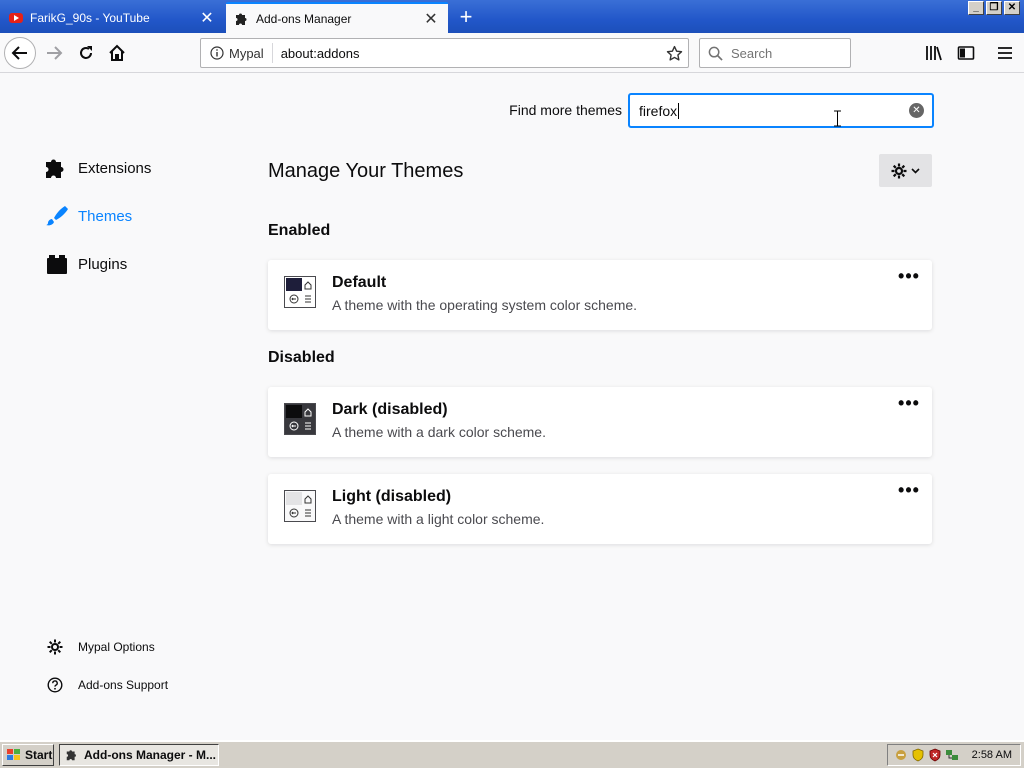 This screenshot has height=768, width=1024. I want to click on tab-addons-manager: Add-ons Manager ✕, so click(337, 17).